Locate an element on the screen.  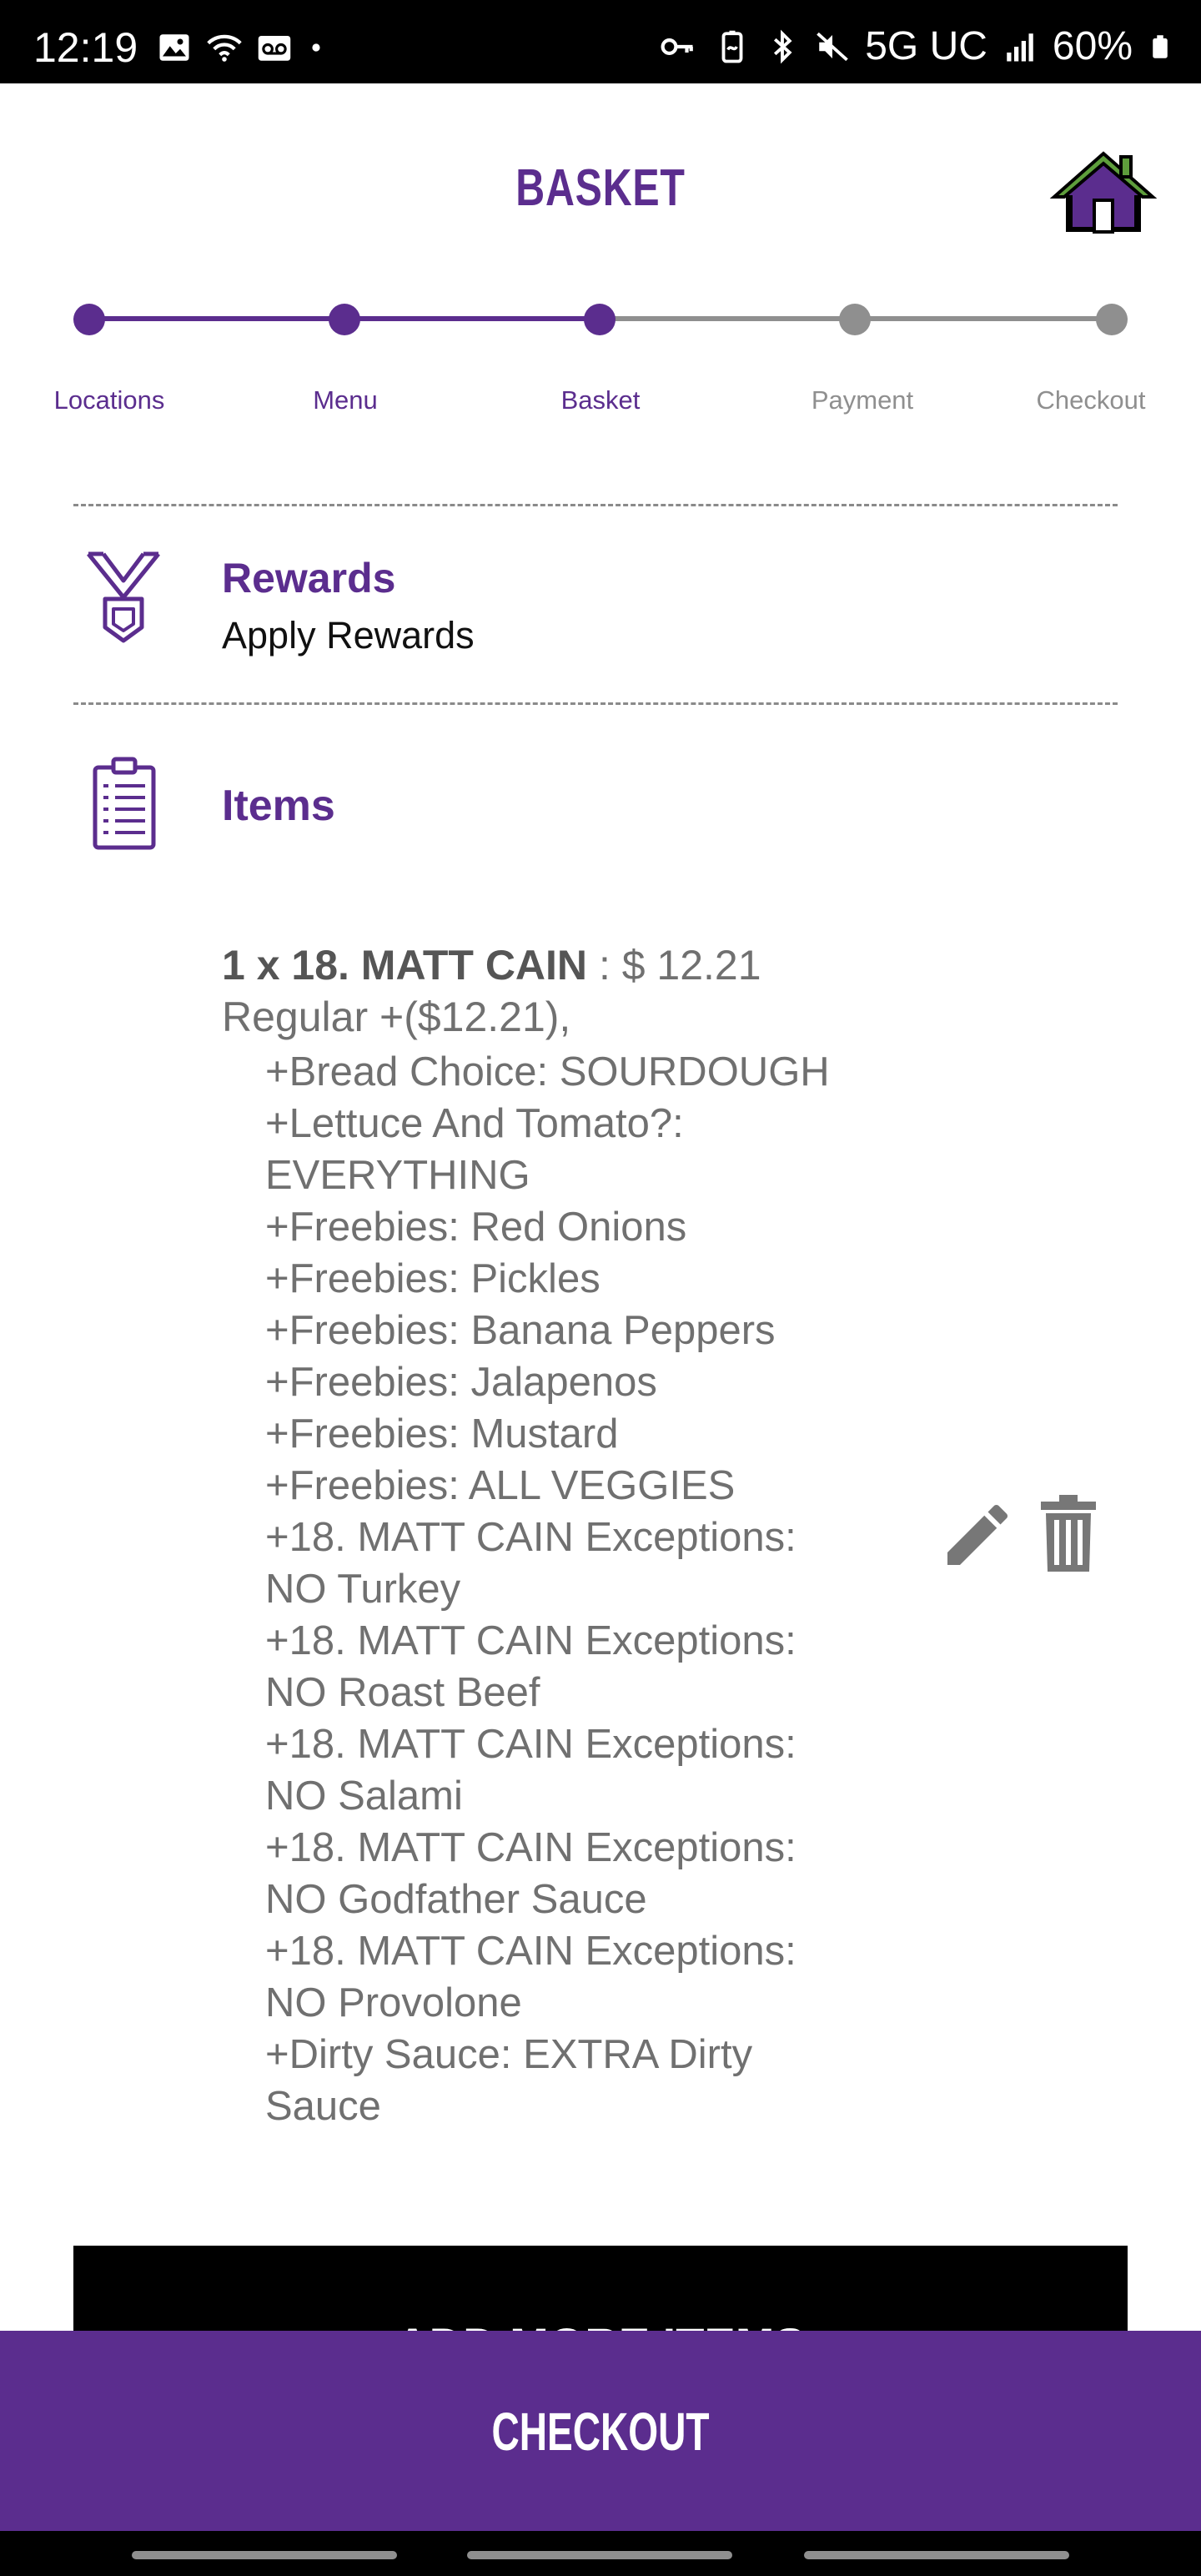
checkout-label: CHECKOUT is located at coordinates (601, 2432).